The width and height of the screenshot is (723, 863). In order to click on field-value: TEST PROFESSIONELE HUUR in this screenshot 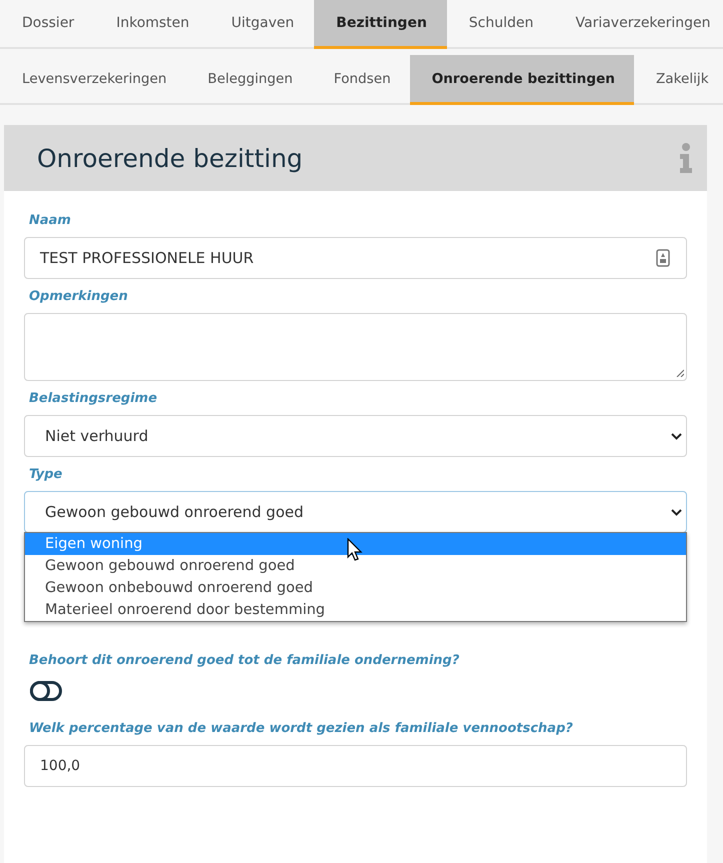, I will do `click(147, 258)`.